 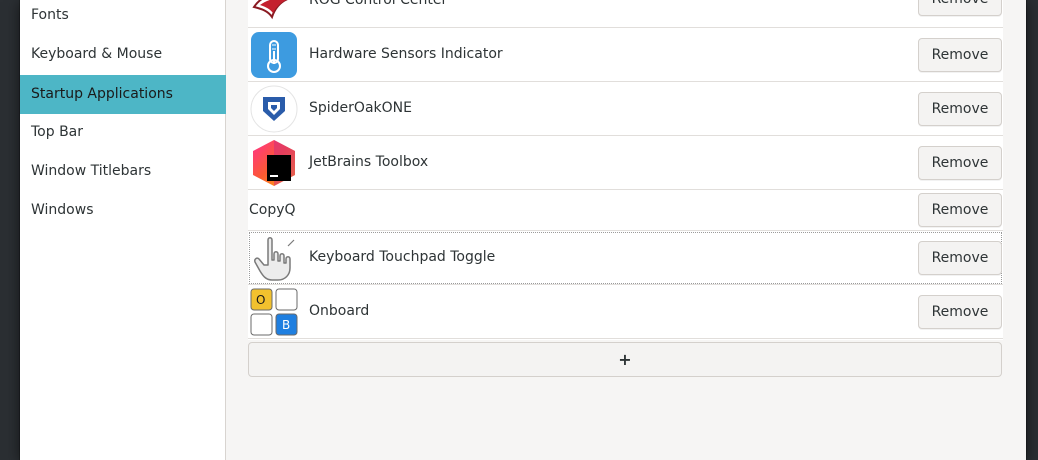 I want to click on sidebar-item-fonts: Fonts, so click(x=123, y=17).